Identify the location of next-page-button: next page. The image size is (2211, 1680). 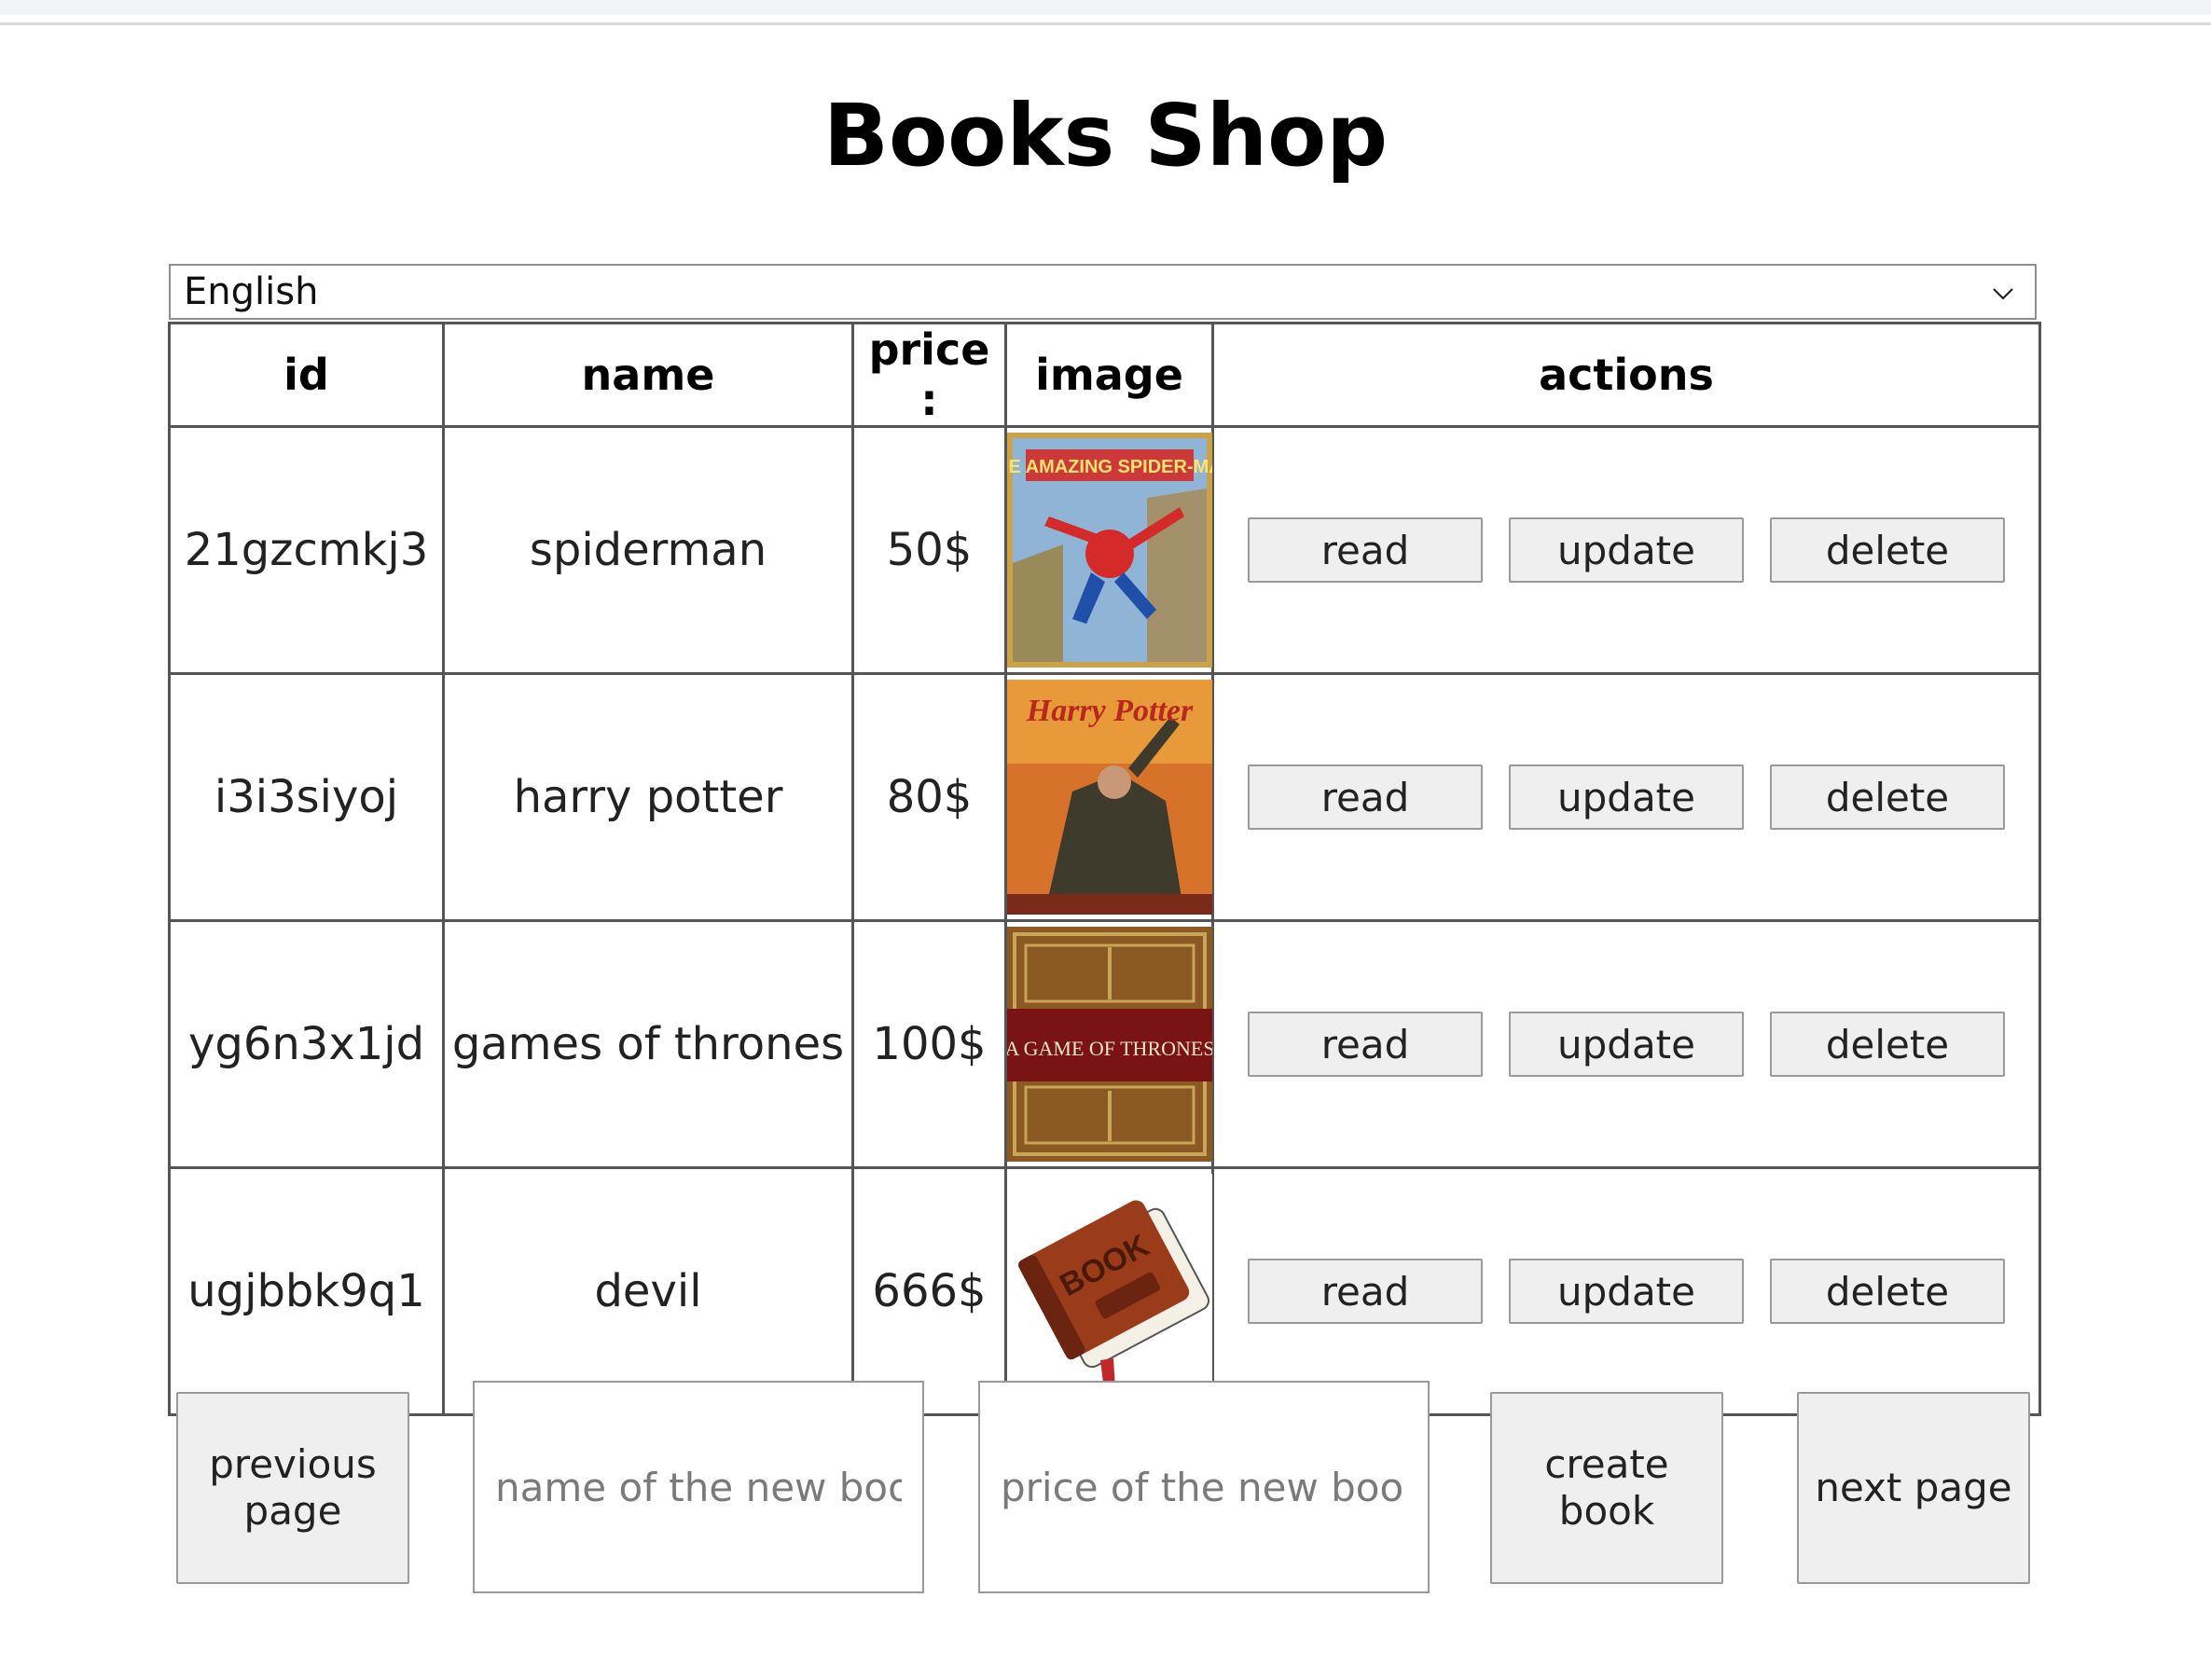
(1913, 1488).